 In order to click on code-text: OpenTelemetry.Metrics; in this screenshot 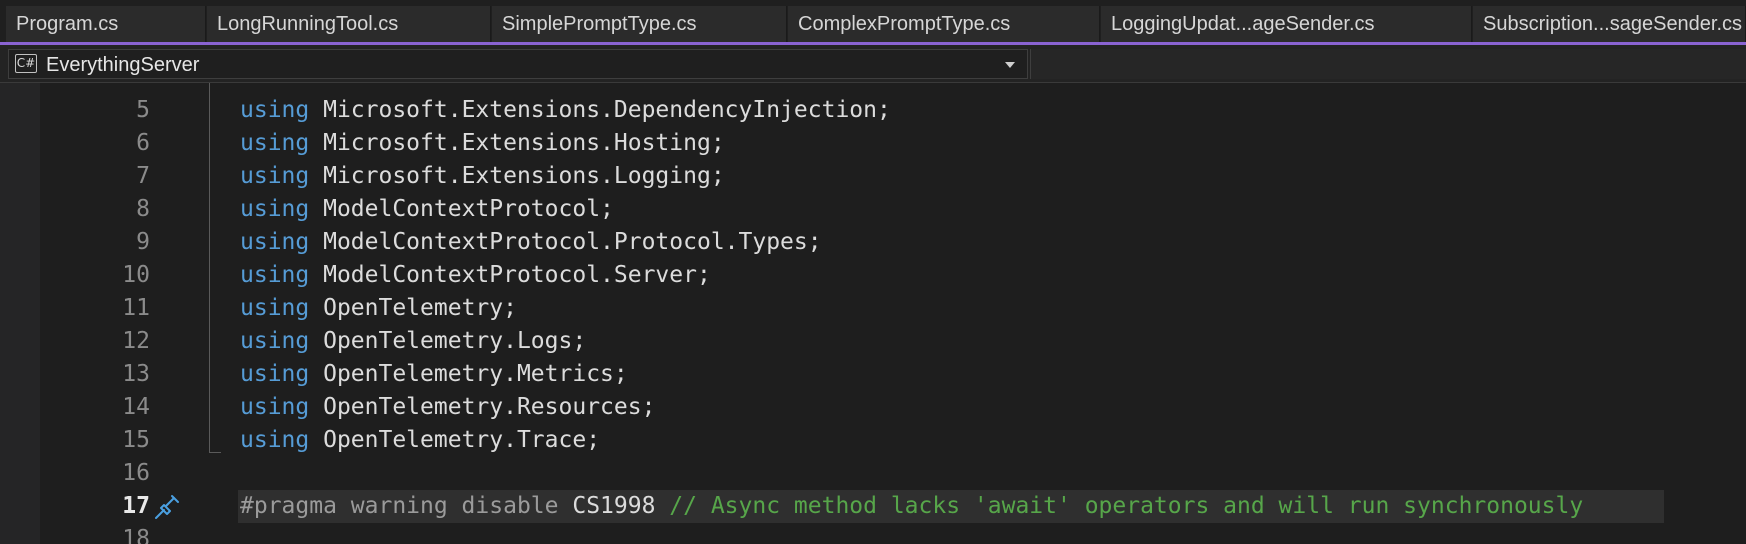, I will do `click(468, 374)`.